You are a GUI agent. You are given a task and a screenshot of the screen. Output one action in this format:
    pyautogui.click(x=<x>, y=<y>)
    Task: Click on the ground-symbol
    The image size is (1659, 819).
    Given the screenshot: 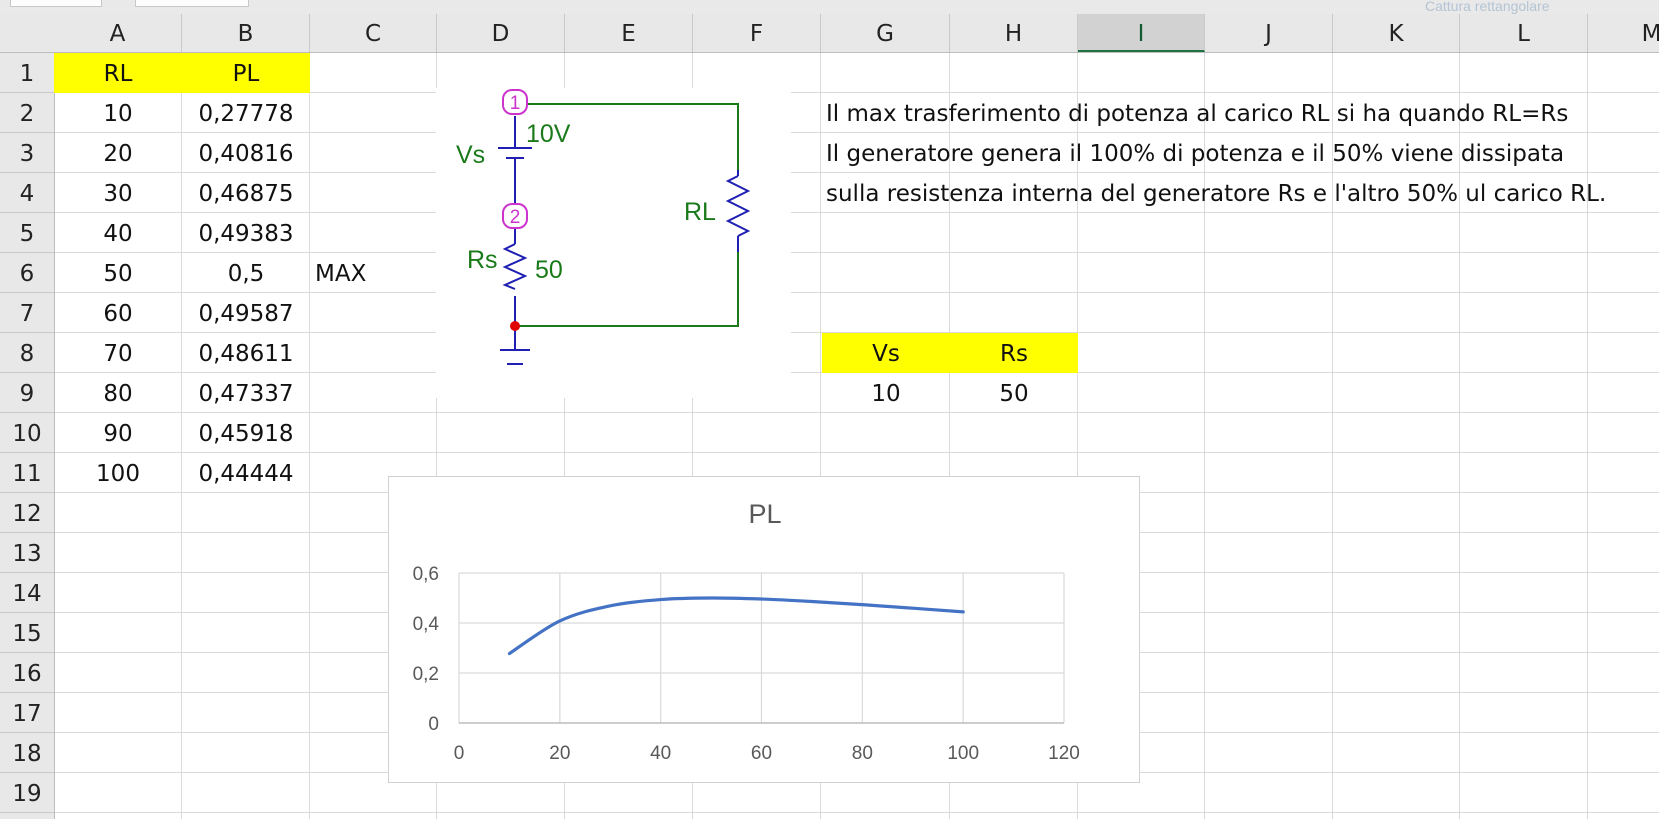 What is the action you would take?
    pyautogui.click(x=515, y=345)
    